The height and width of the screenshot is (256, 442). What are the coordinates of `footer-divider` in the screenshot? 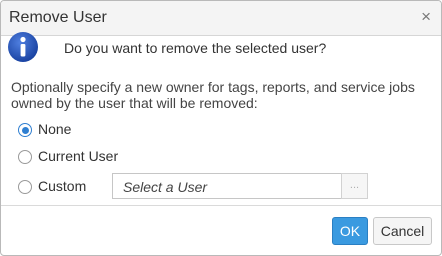 It's located at (221, 205).